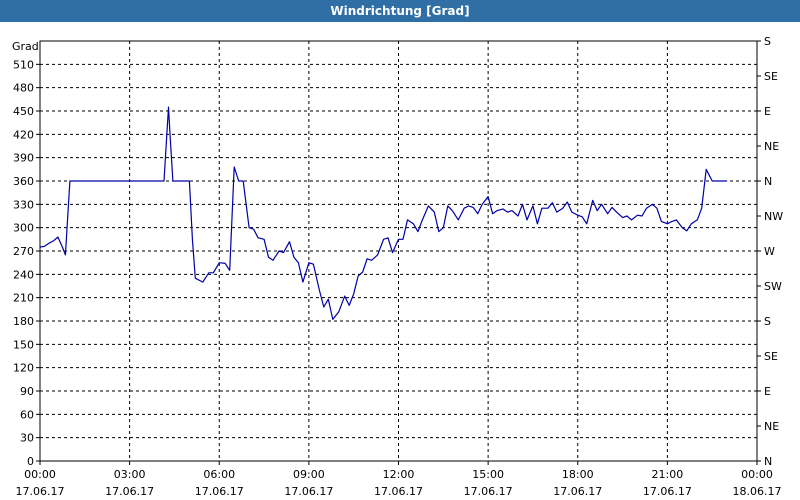 This screenshot has width=800, height=500. What do you see at coordinates (769, 251) in the screenshot?
I see `y2-tick-label: W` at bounding box center [769, 251].